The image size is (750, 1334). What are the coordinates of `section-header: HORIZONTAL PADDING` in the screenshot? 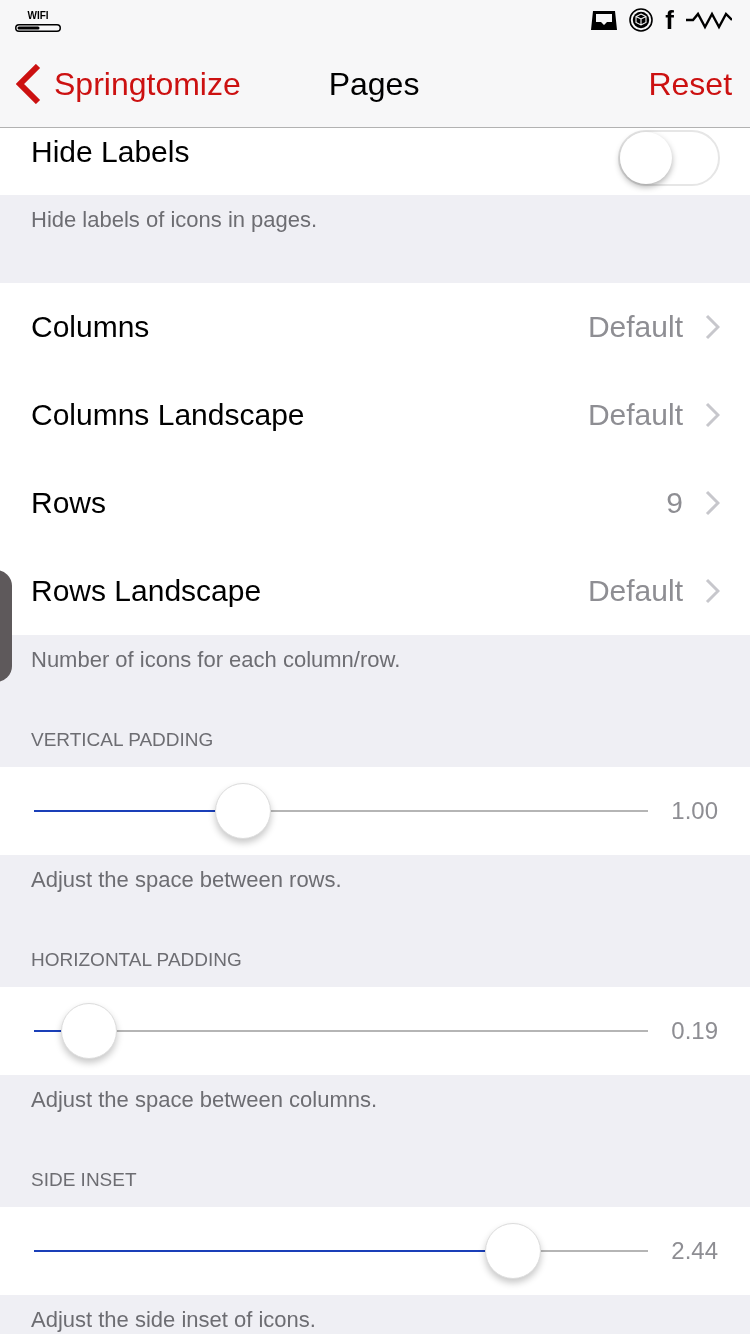 It's located at (136, 960).